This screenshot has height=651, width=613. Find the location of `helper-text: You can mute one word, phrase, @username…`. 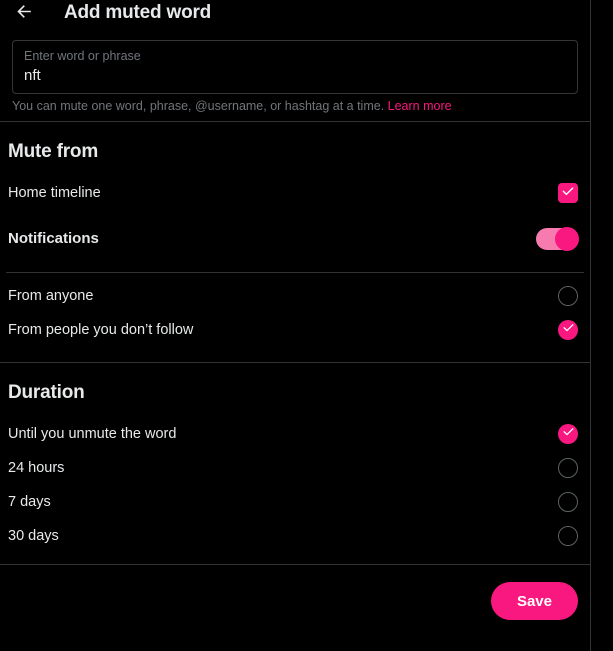

helper-text: You can mute one word, phrase, @username… is located at coordinates (198, 106).